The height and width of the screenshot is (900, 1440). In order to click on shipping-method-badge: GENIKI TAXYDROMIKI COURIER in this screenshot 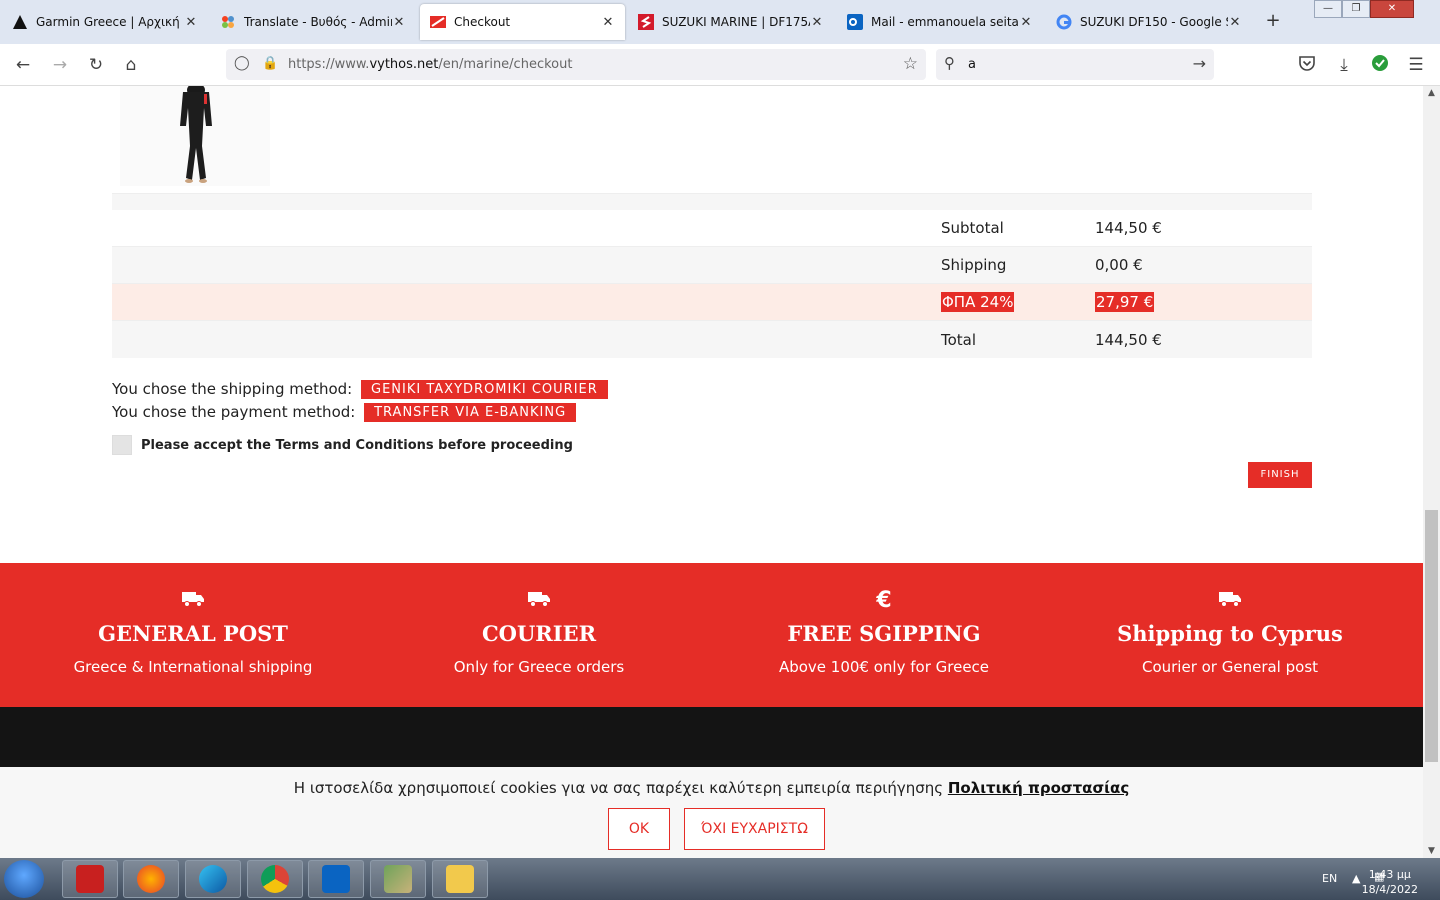, I will do `click(484, 389)`.